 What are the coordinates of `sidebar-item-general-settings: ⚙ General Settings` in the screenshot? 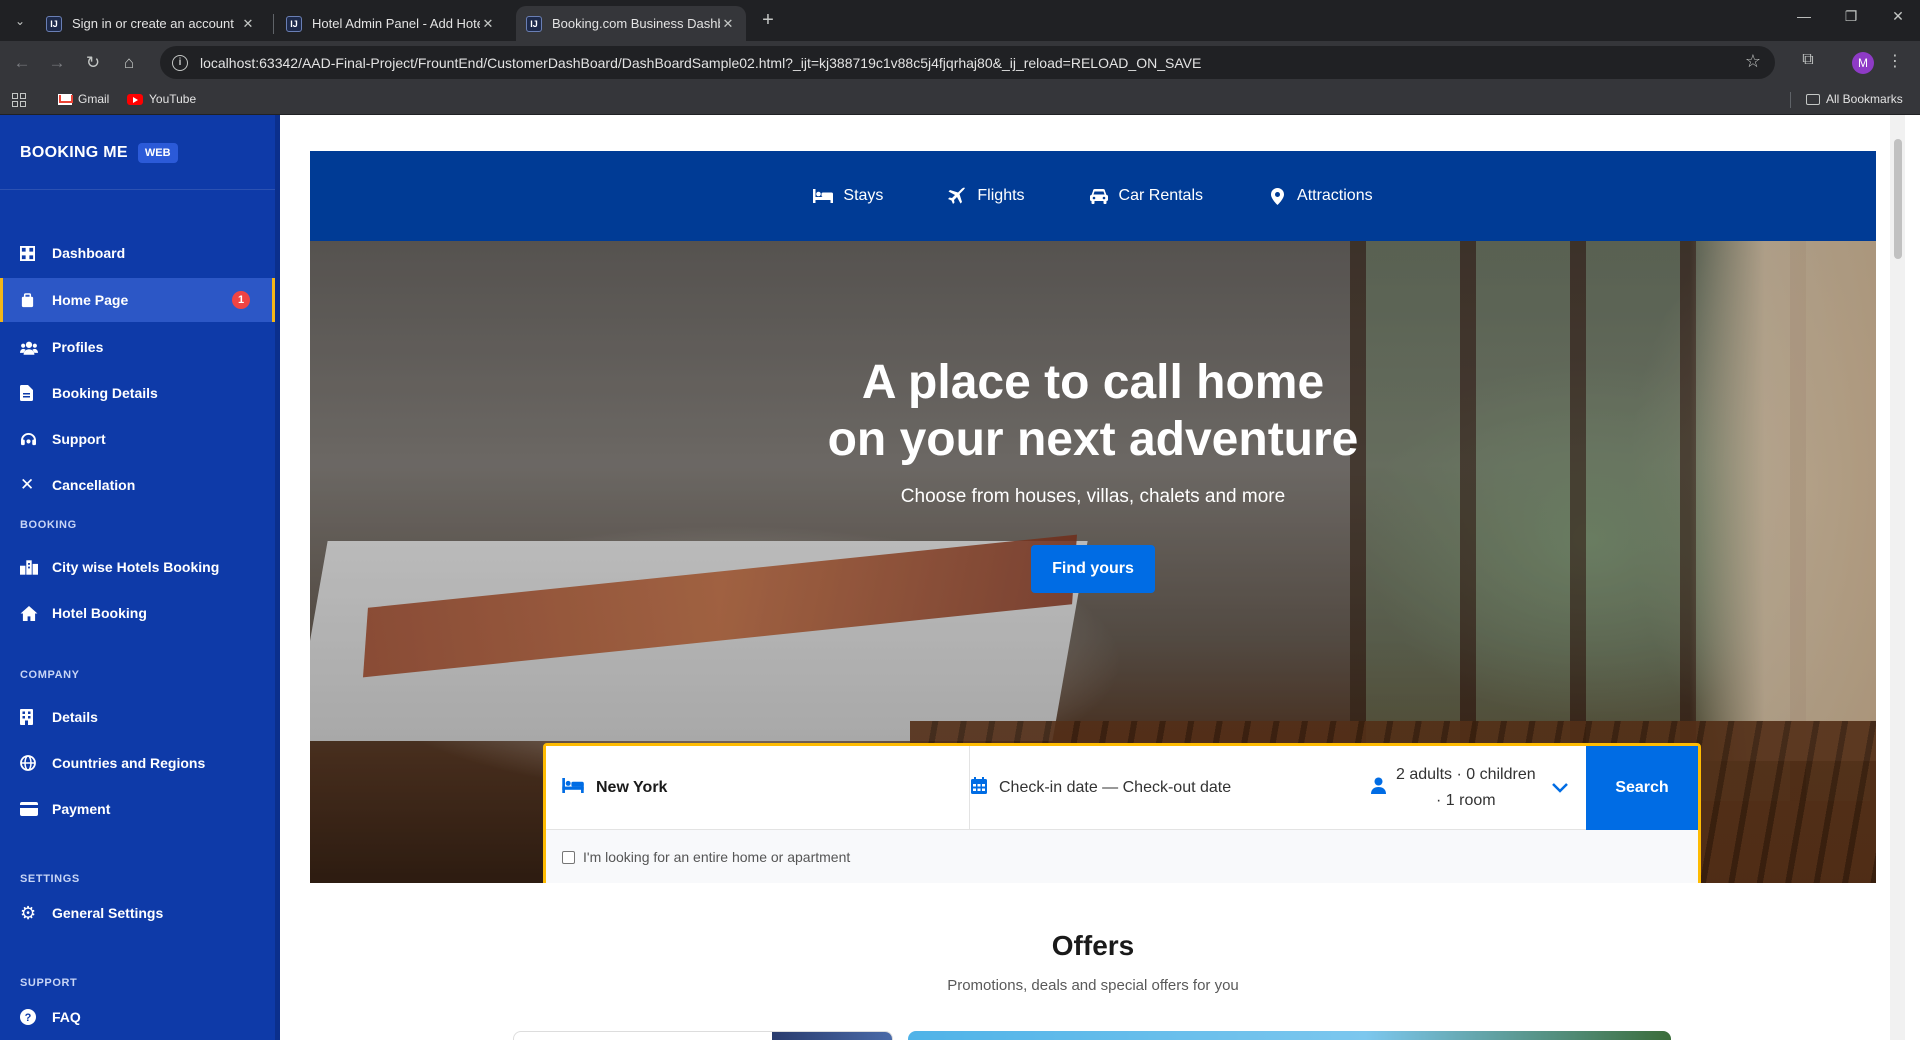 It's located at (138, 913).